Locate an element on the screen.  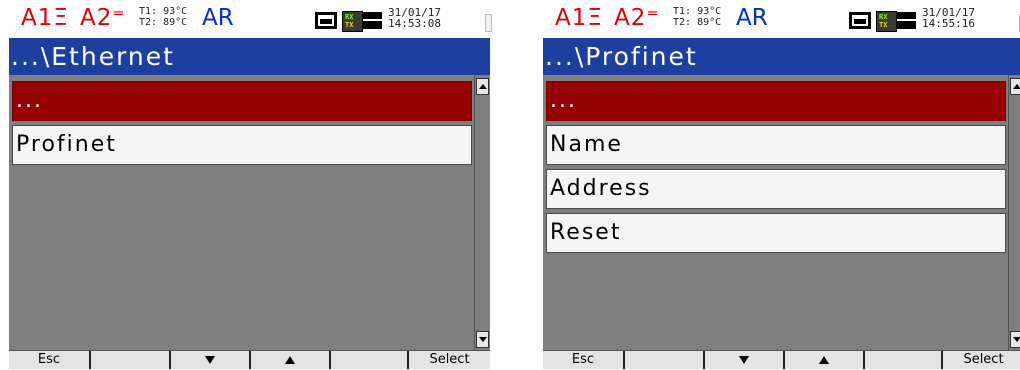
date-time: 31/01/17 14:53:08 is located at coordinates (414, 18).